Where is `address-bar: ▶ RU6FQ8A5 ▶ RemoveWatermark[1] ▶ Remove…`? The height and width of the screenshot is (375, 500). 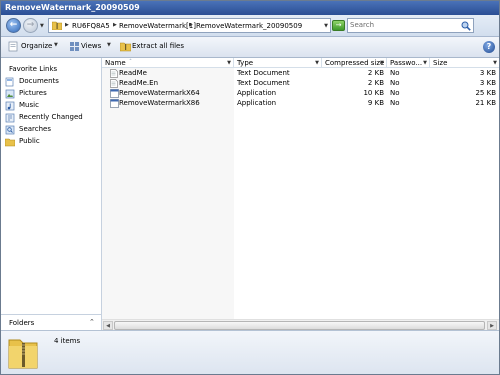
address-bar: ▶ RU6FQ8A5 ▶ RemoveWatermark[1] ▶ Remove… is located at coordinates (189, 25).